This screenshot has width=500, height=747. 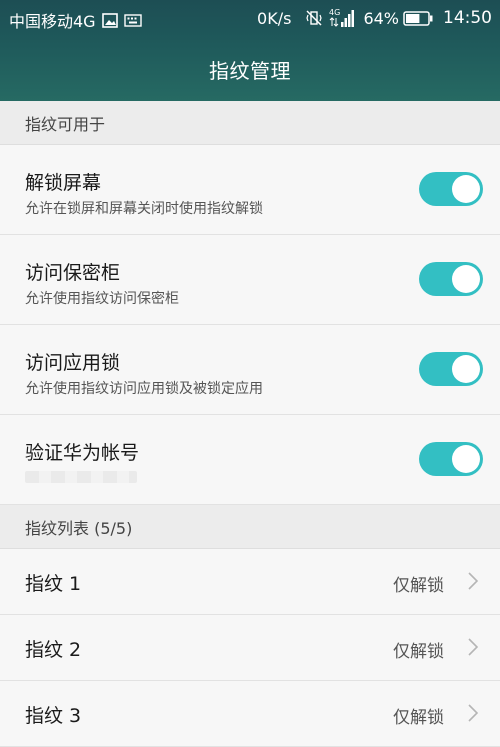 I want to click on app-lock-row: 访问应用锁 允许使用指纹访问应用锁及被锁定应用, so click(x=250, y=370).